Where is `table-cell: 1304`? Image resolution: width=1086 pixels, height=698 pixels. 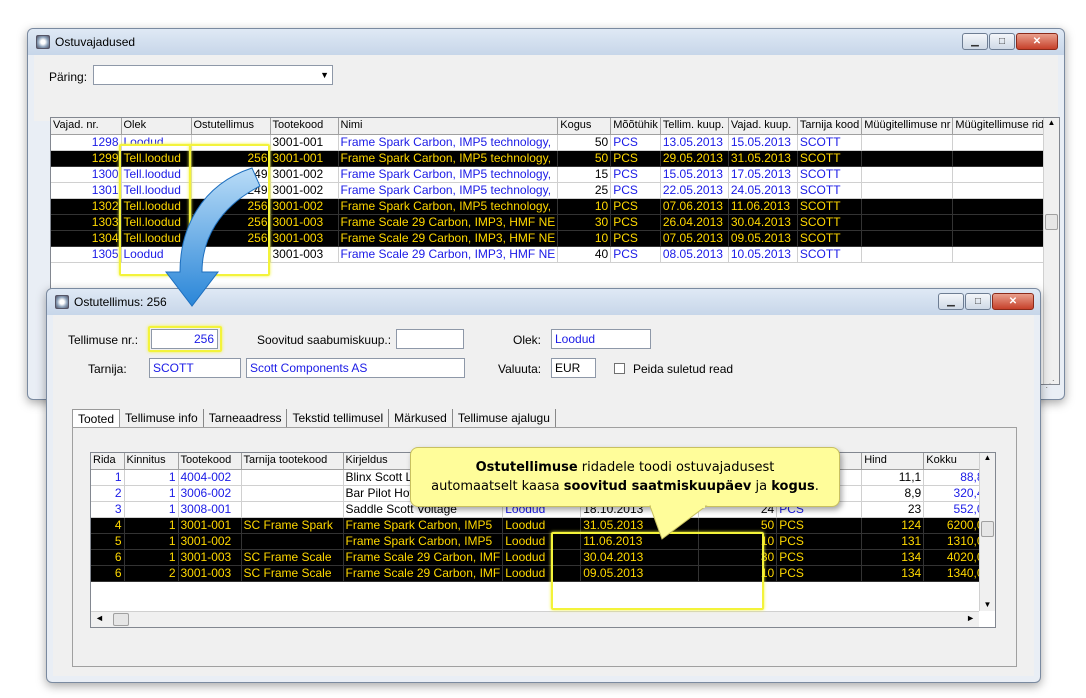 table-cell: 1304 is located at coordinates (86, 238).